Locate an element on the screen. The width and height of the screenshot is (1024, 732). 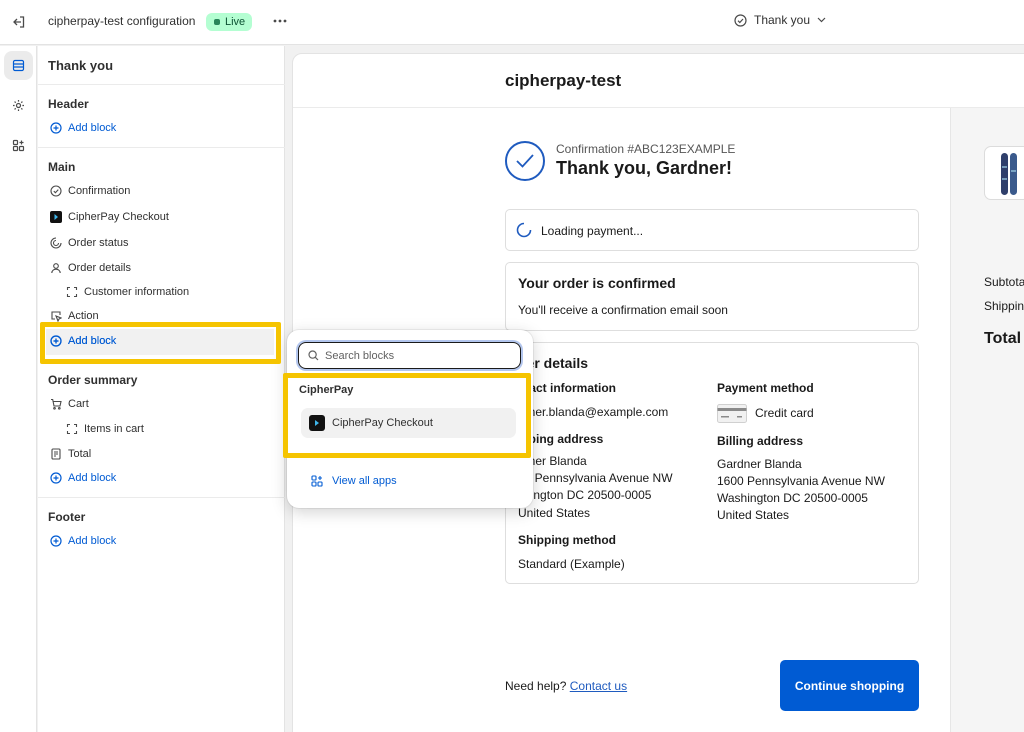
sidebar-item-order-status: Order status is located at coordinates (89, 243).